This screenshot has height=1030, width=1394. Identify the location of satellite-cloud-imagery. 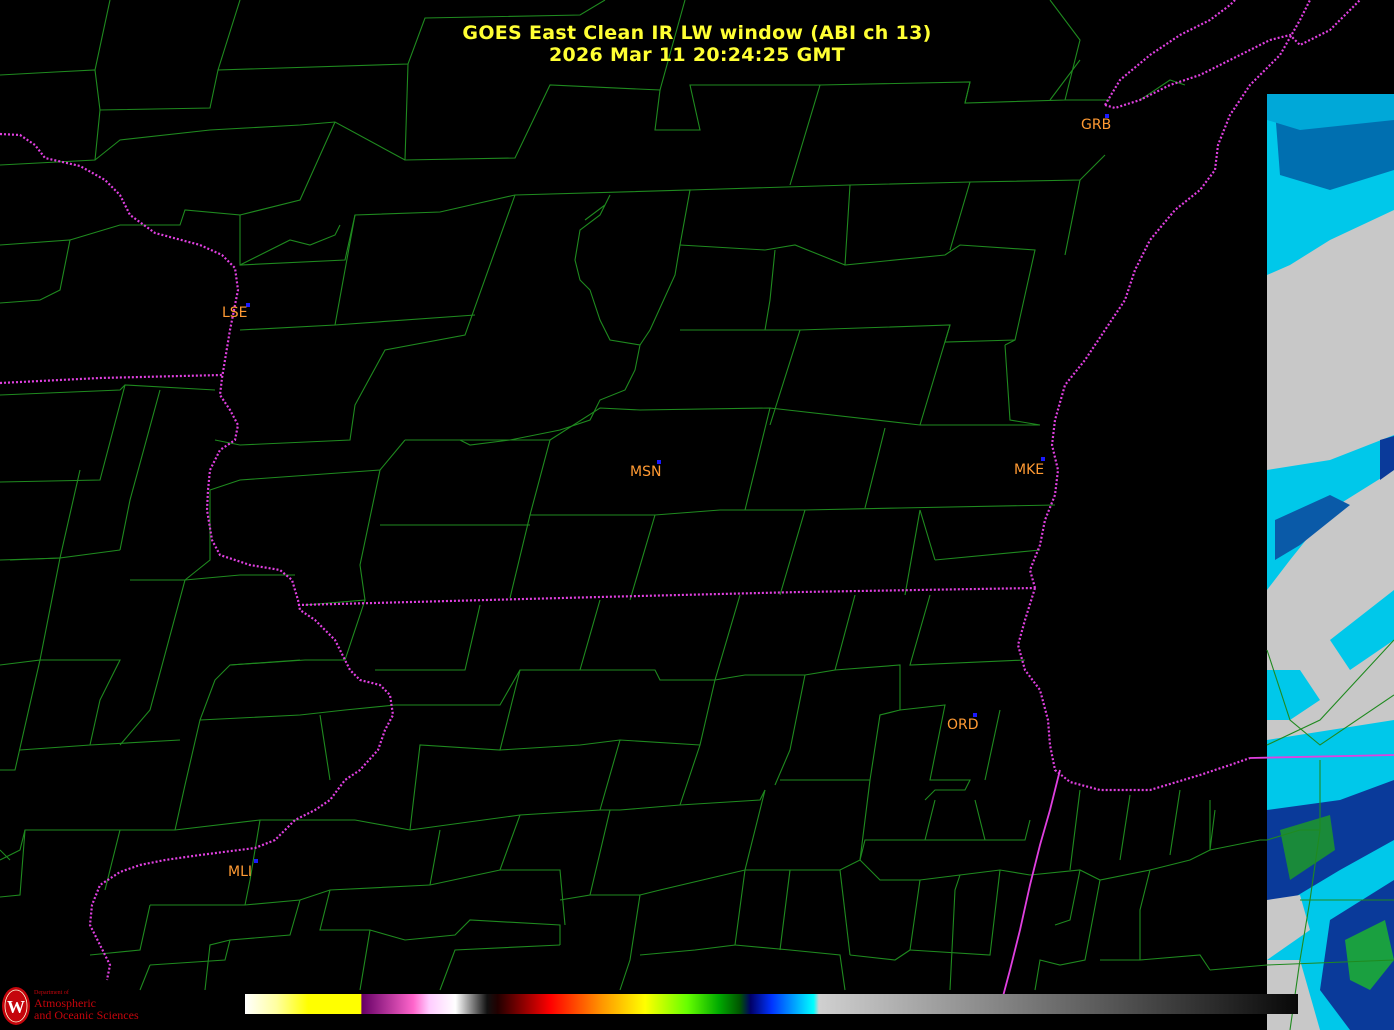
(1330, 562).